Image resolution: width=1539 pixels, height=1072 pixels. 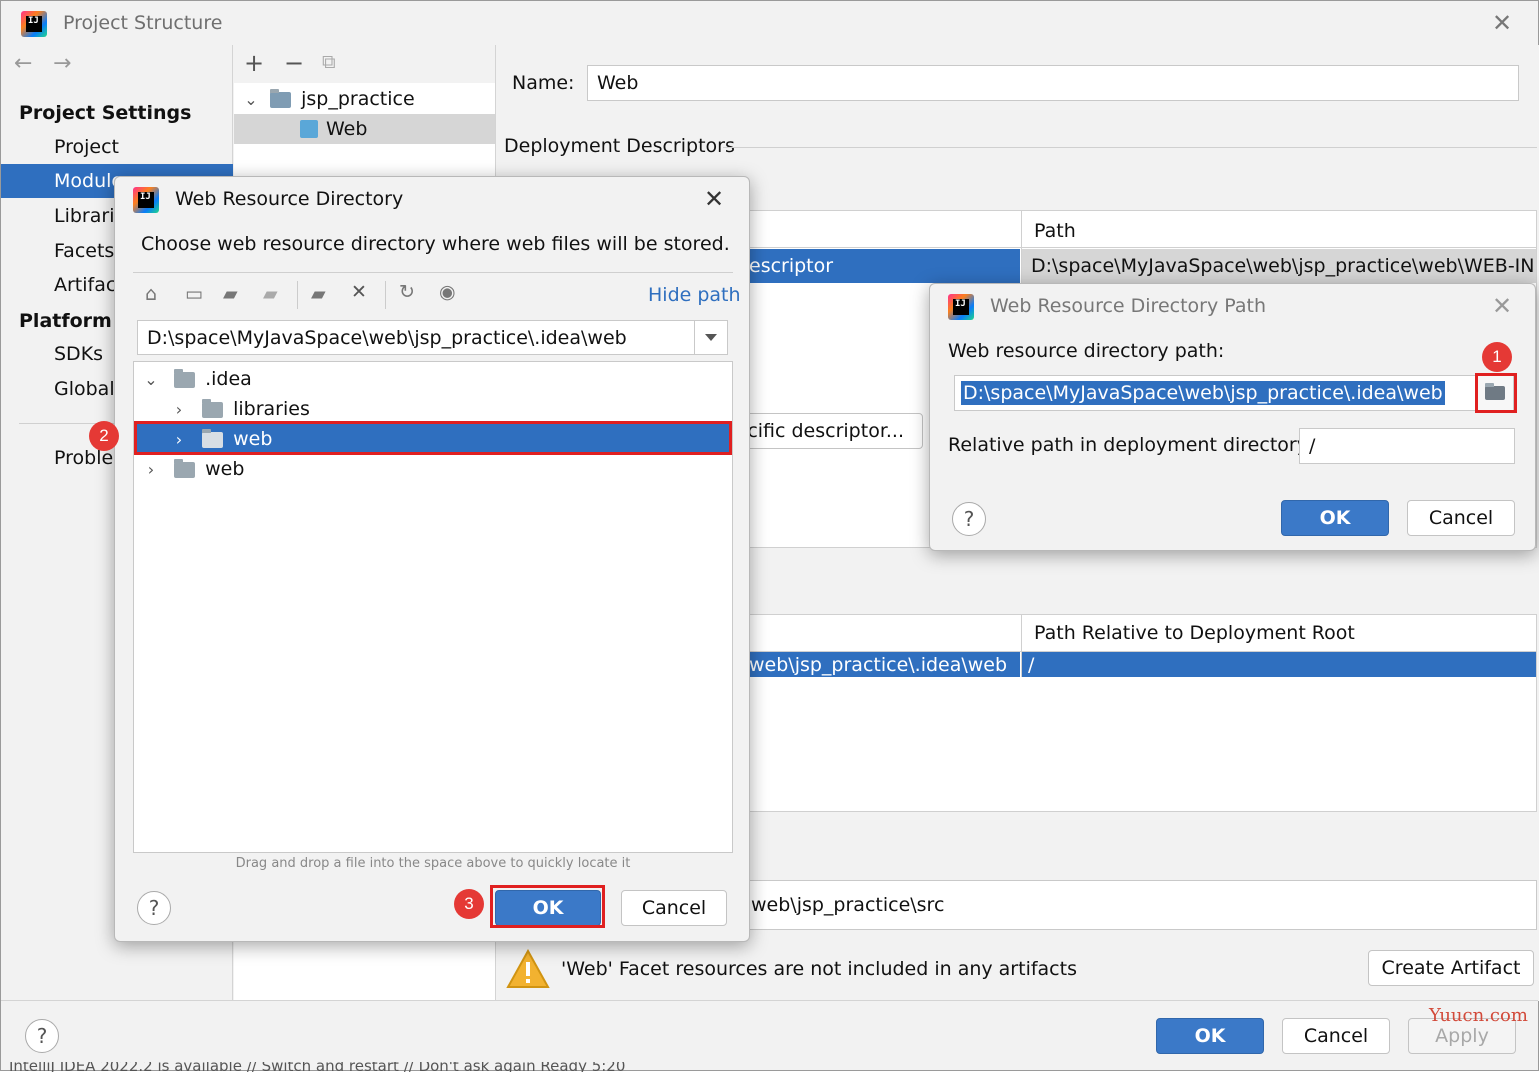 I want to click on delete-icon: ✕, so click(x=359, y=292).